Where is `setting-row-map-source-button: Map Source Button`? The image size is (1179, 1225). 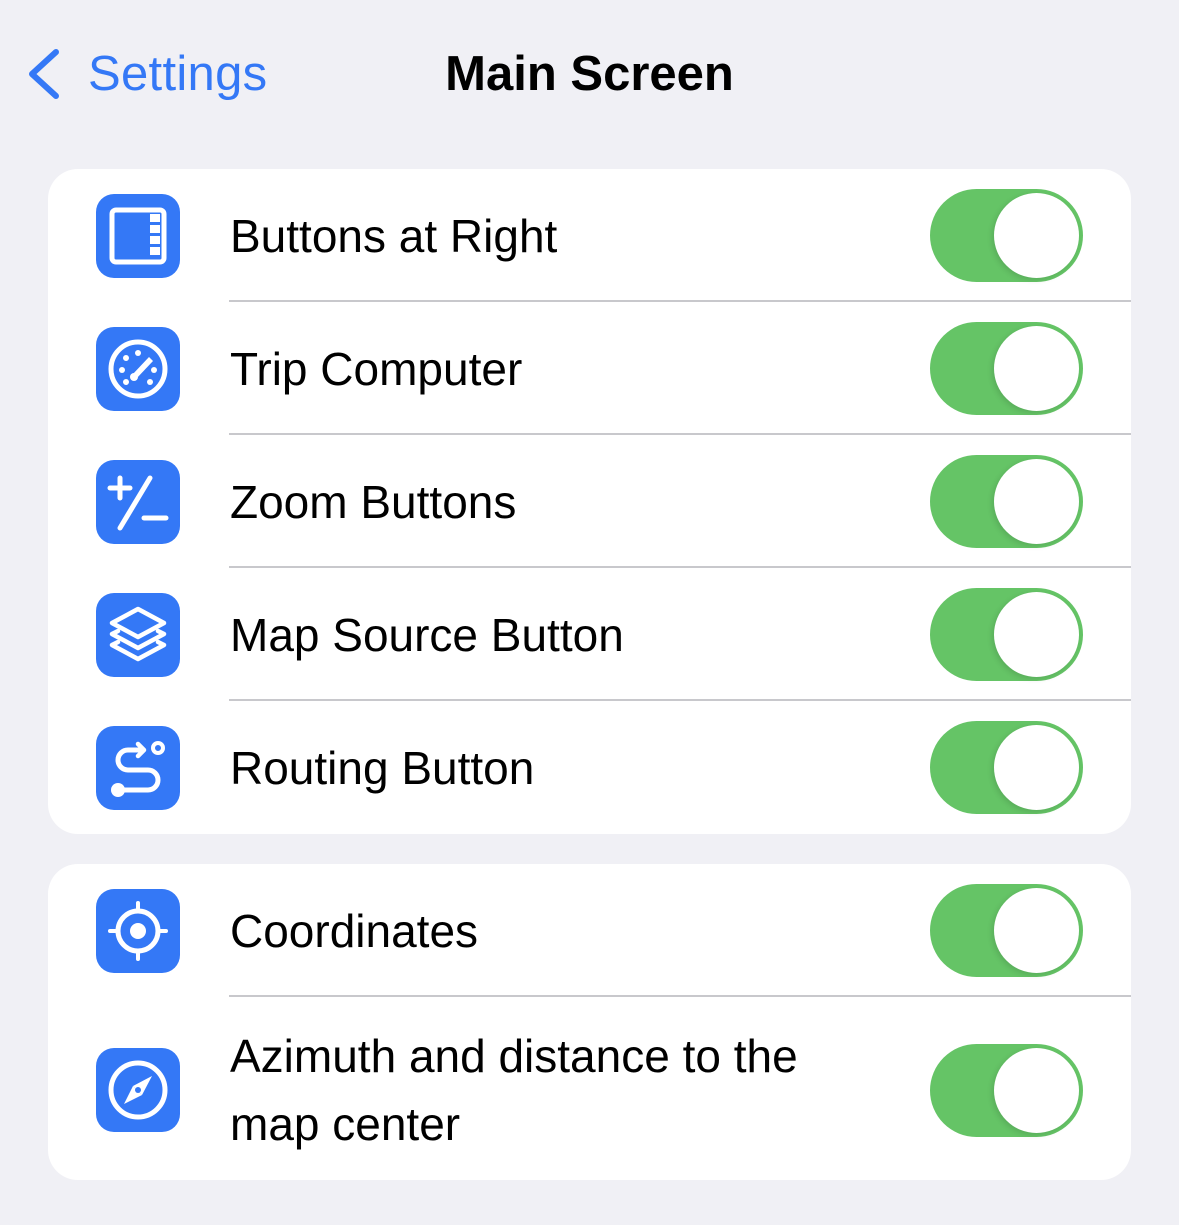
setting-row-map-source-button: Map Source Button is located at coordinates (589, 634).